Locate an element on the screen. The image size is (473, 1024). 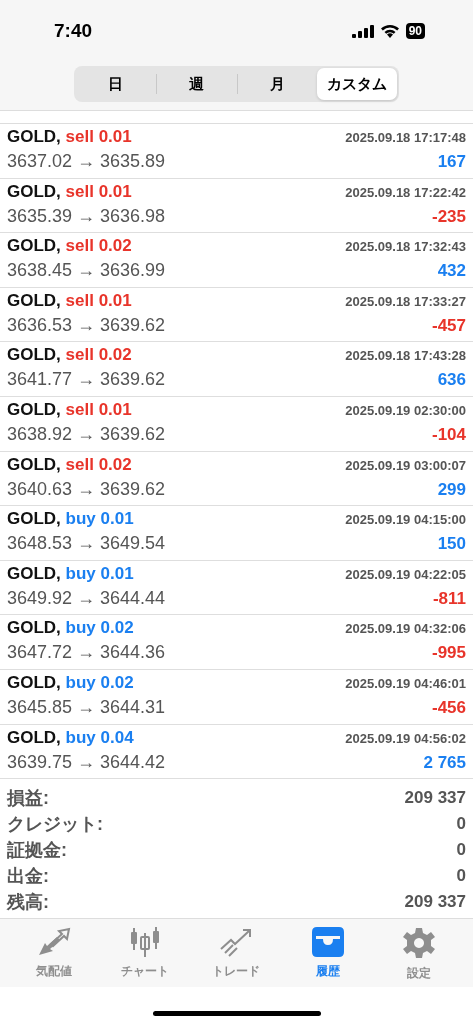
deal-prices: 3645.85 → 3644.31 is located at coordinates (86, 707).